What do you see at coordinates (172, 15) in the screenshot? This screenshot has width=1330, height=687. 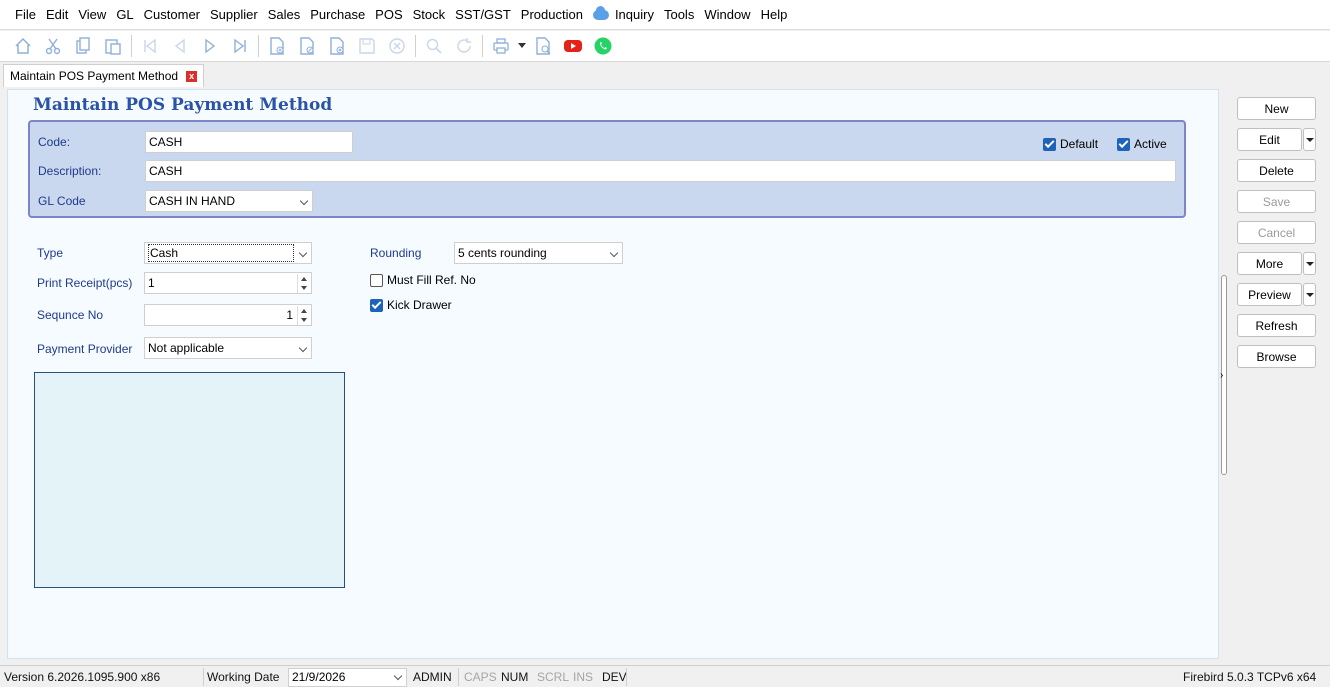 I see `menu-customer: Customer` at bounding box center [172, 15].